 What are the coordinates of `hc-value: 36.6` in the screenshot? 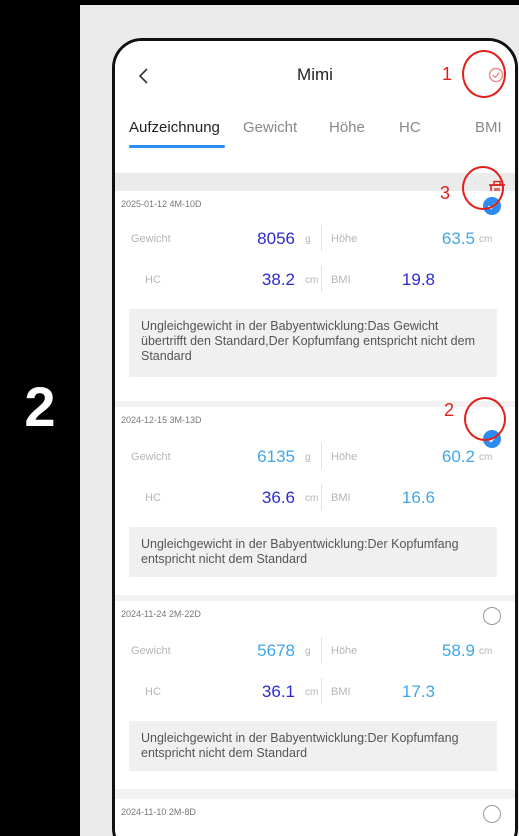 It's located at (278, 497).